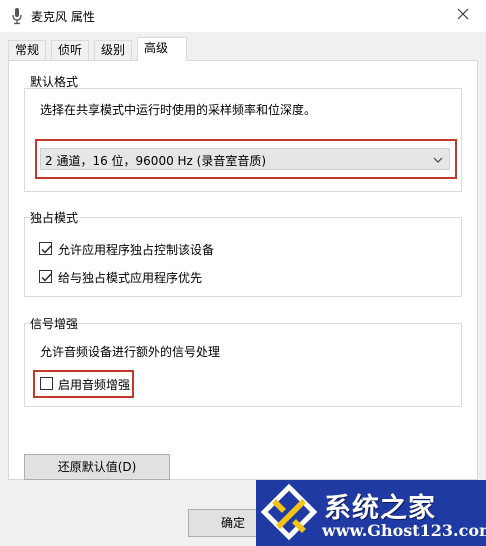 Image resolution: width=486 pixels, height=546 pixels. Describe the element at coordinates (243, 16) in the screenshot. I see `title-bar: 麦克风 属性` at that location.